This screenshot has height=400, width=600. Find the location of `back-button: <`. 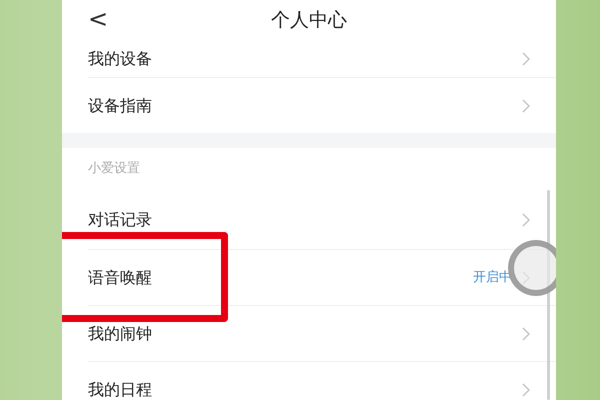

back-button: < is located at coordinates (98, 19).